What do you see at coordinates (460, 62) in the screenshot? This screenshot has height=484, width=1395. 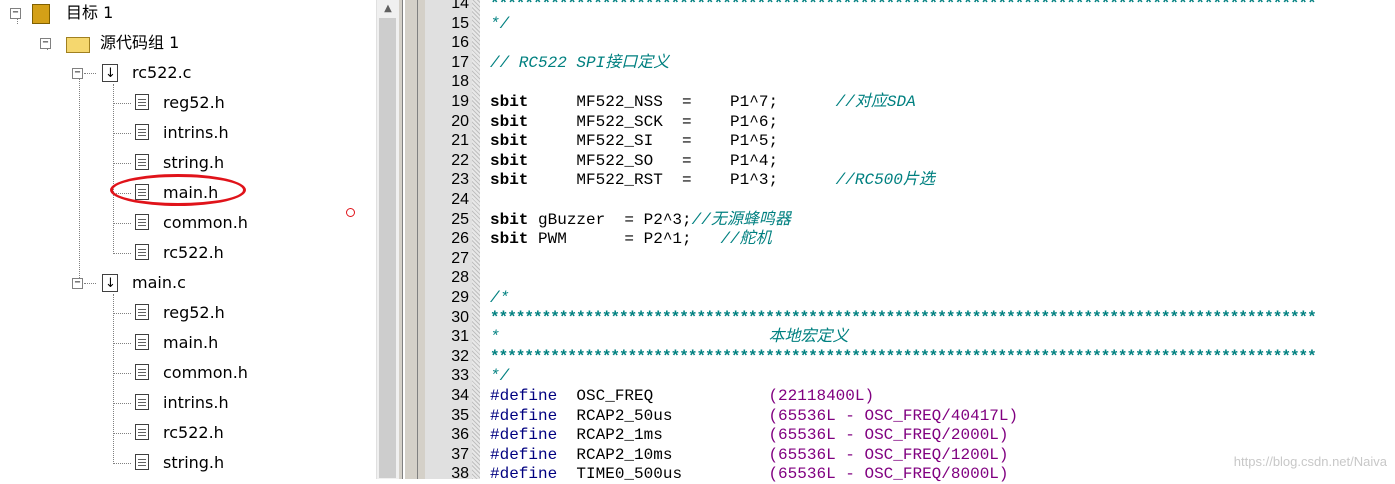 I see `line-number: 17` at bounding box center [460, 62].